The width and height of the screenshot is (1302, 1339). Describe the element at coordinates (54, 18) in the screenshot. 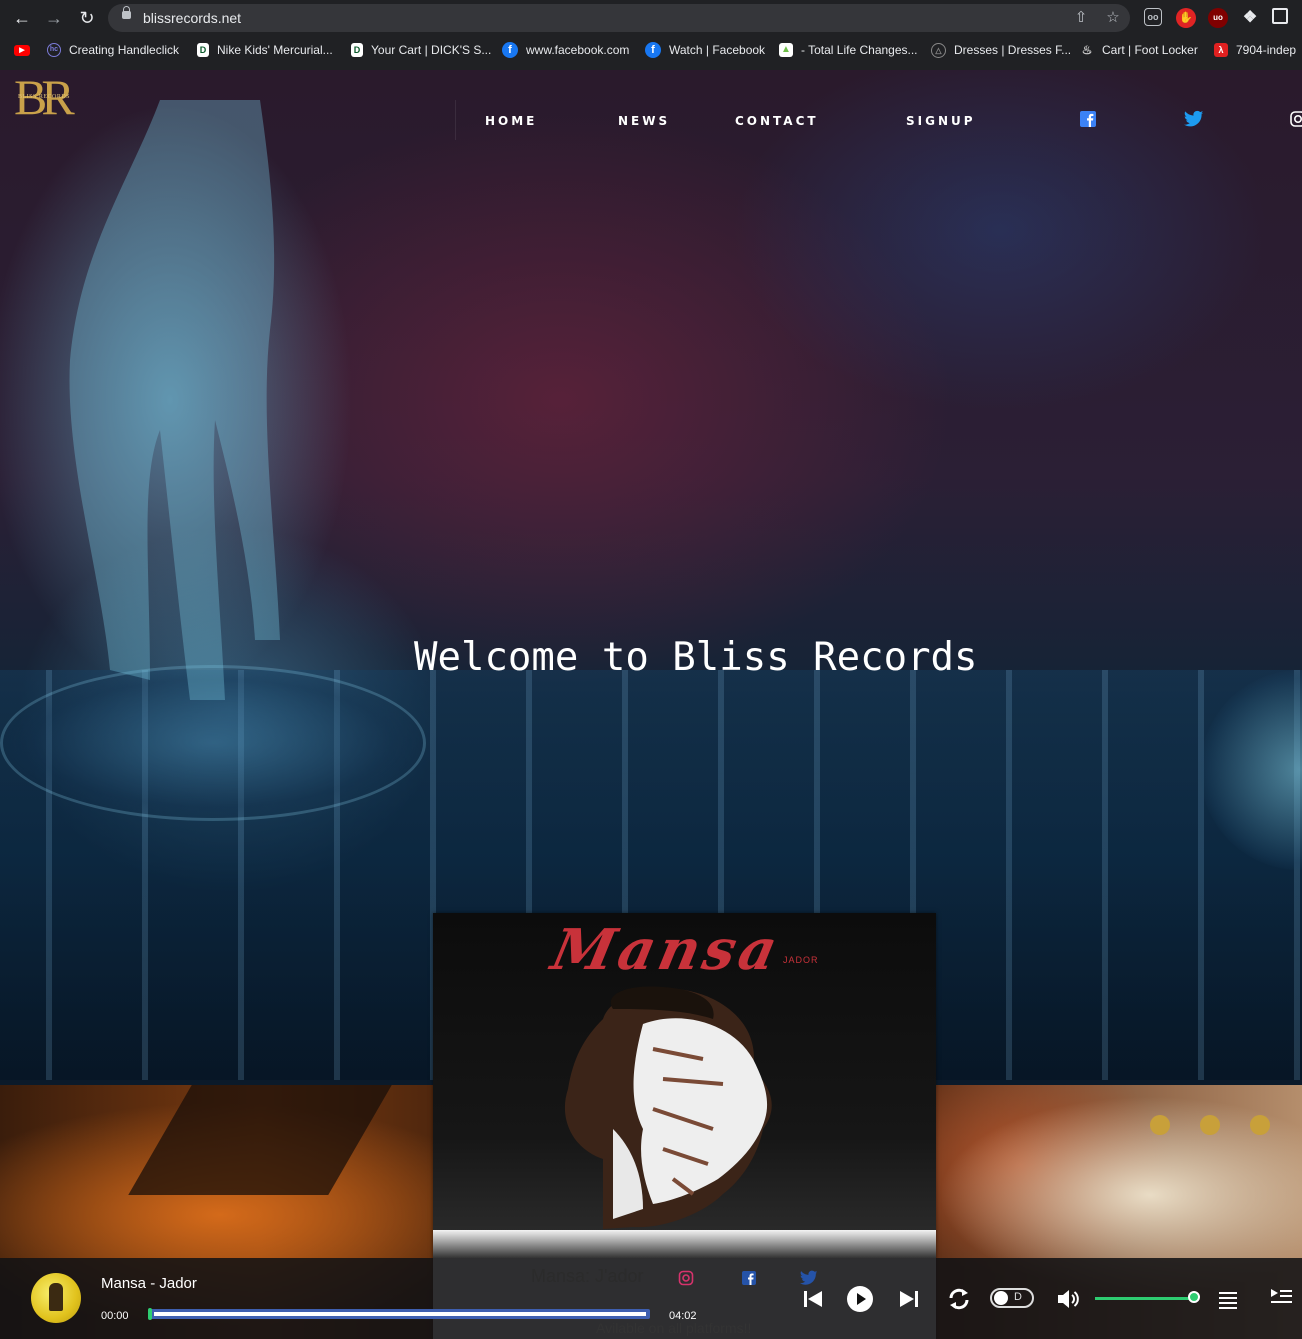

I see `forward-arrow-icon: →` at that location.